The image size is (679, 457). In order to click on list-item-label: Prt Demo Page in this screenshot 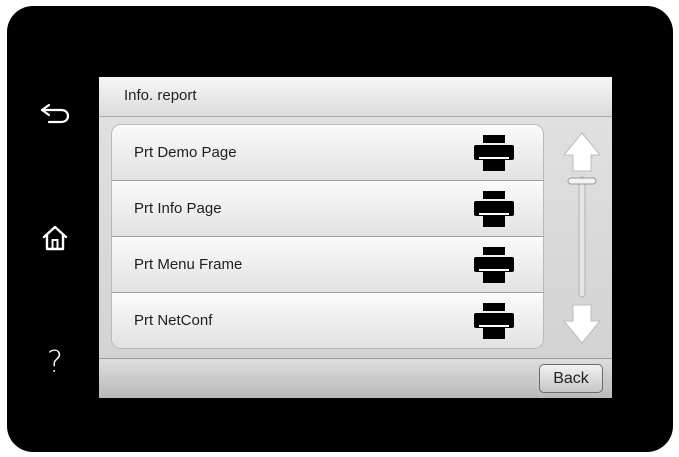, I will do `click(185, 152)`.